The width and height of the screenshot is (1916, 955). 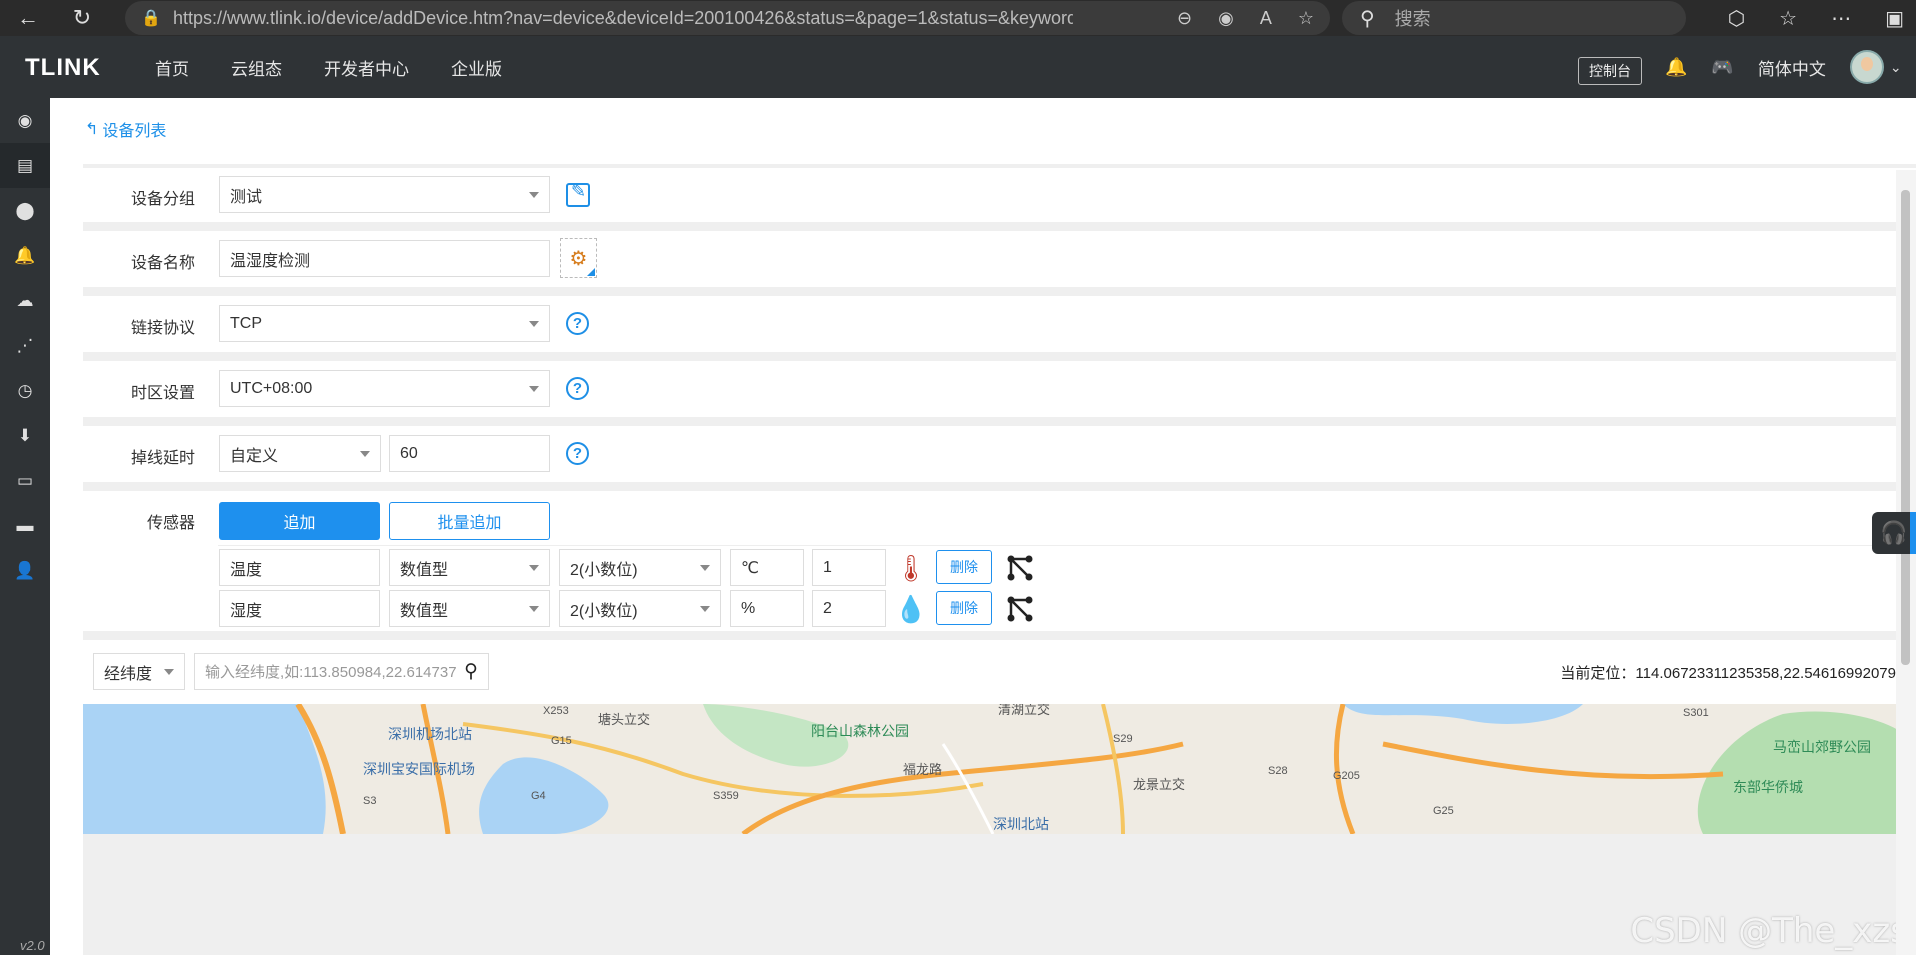 I want to click on offline-label: 掉线延时, so click(x=162, y=458).